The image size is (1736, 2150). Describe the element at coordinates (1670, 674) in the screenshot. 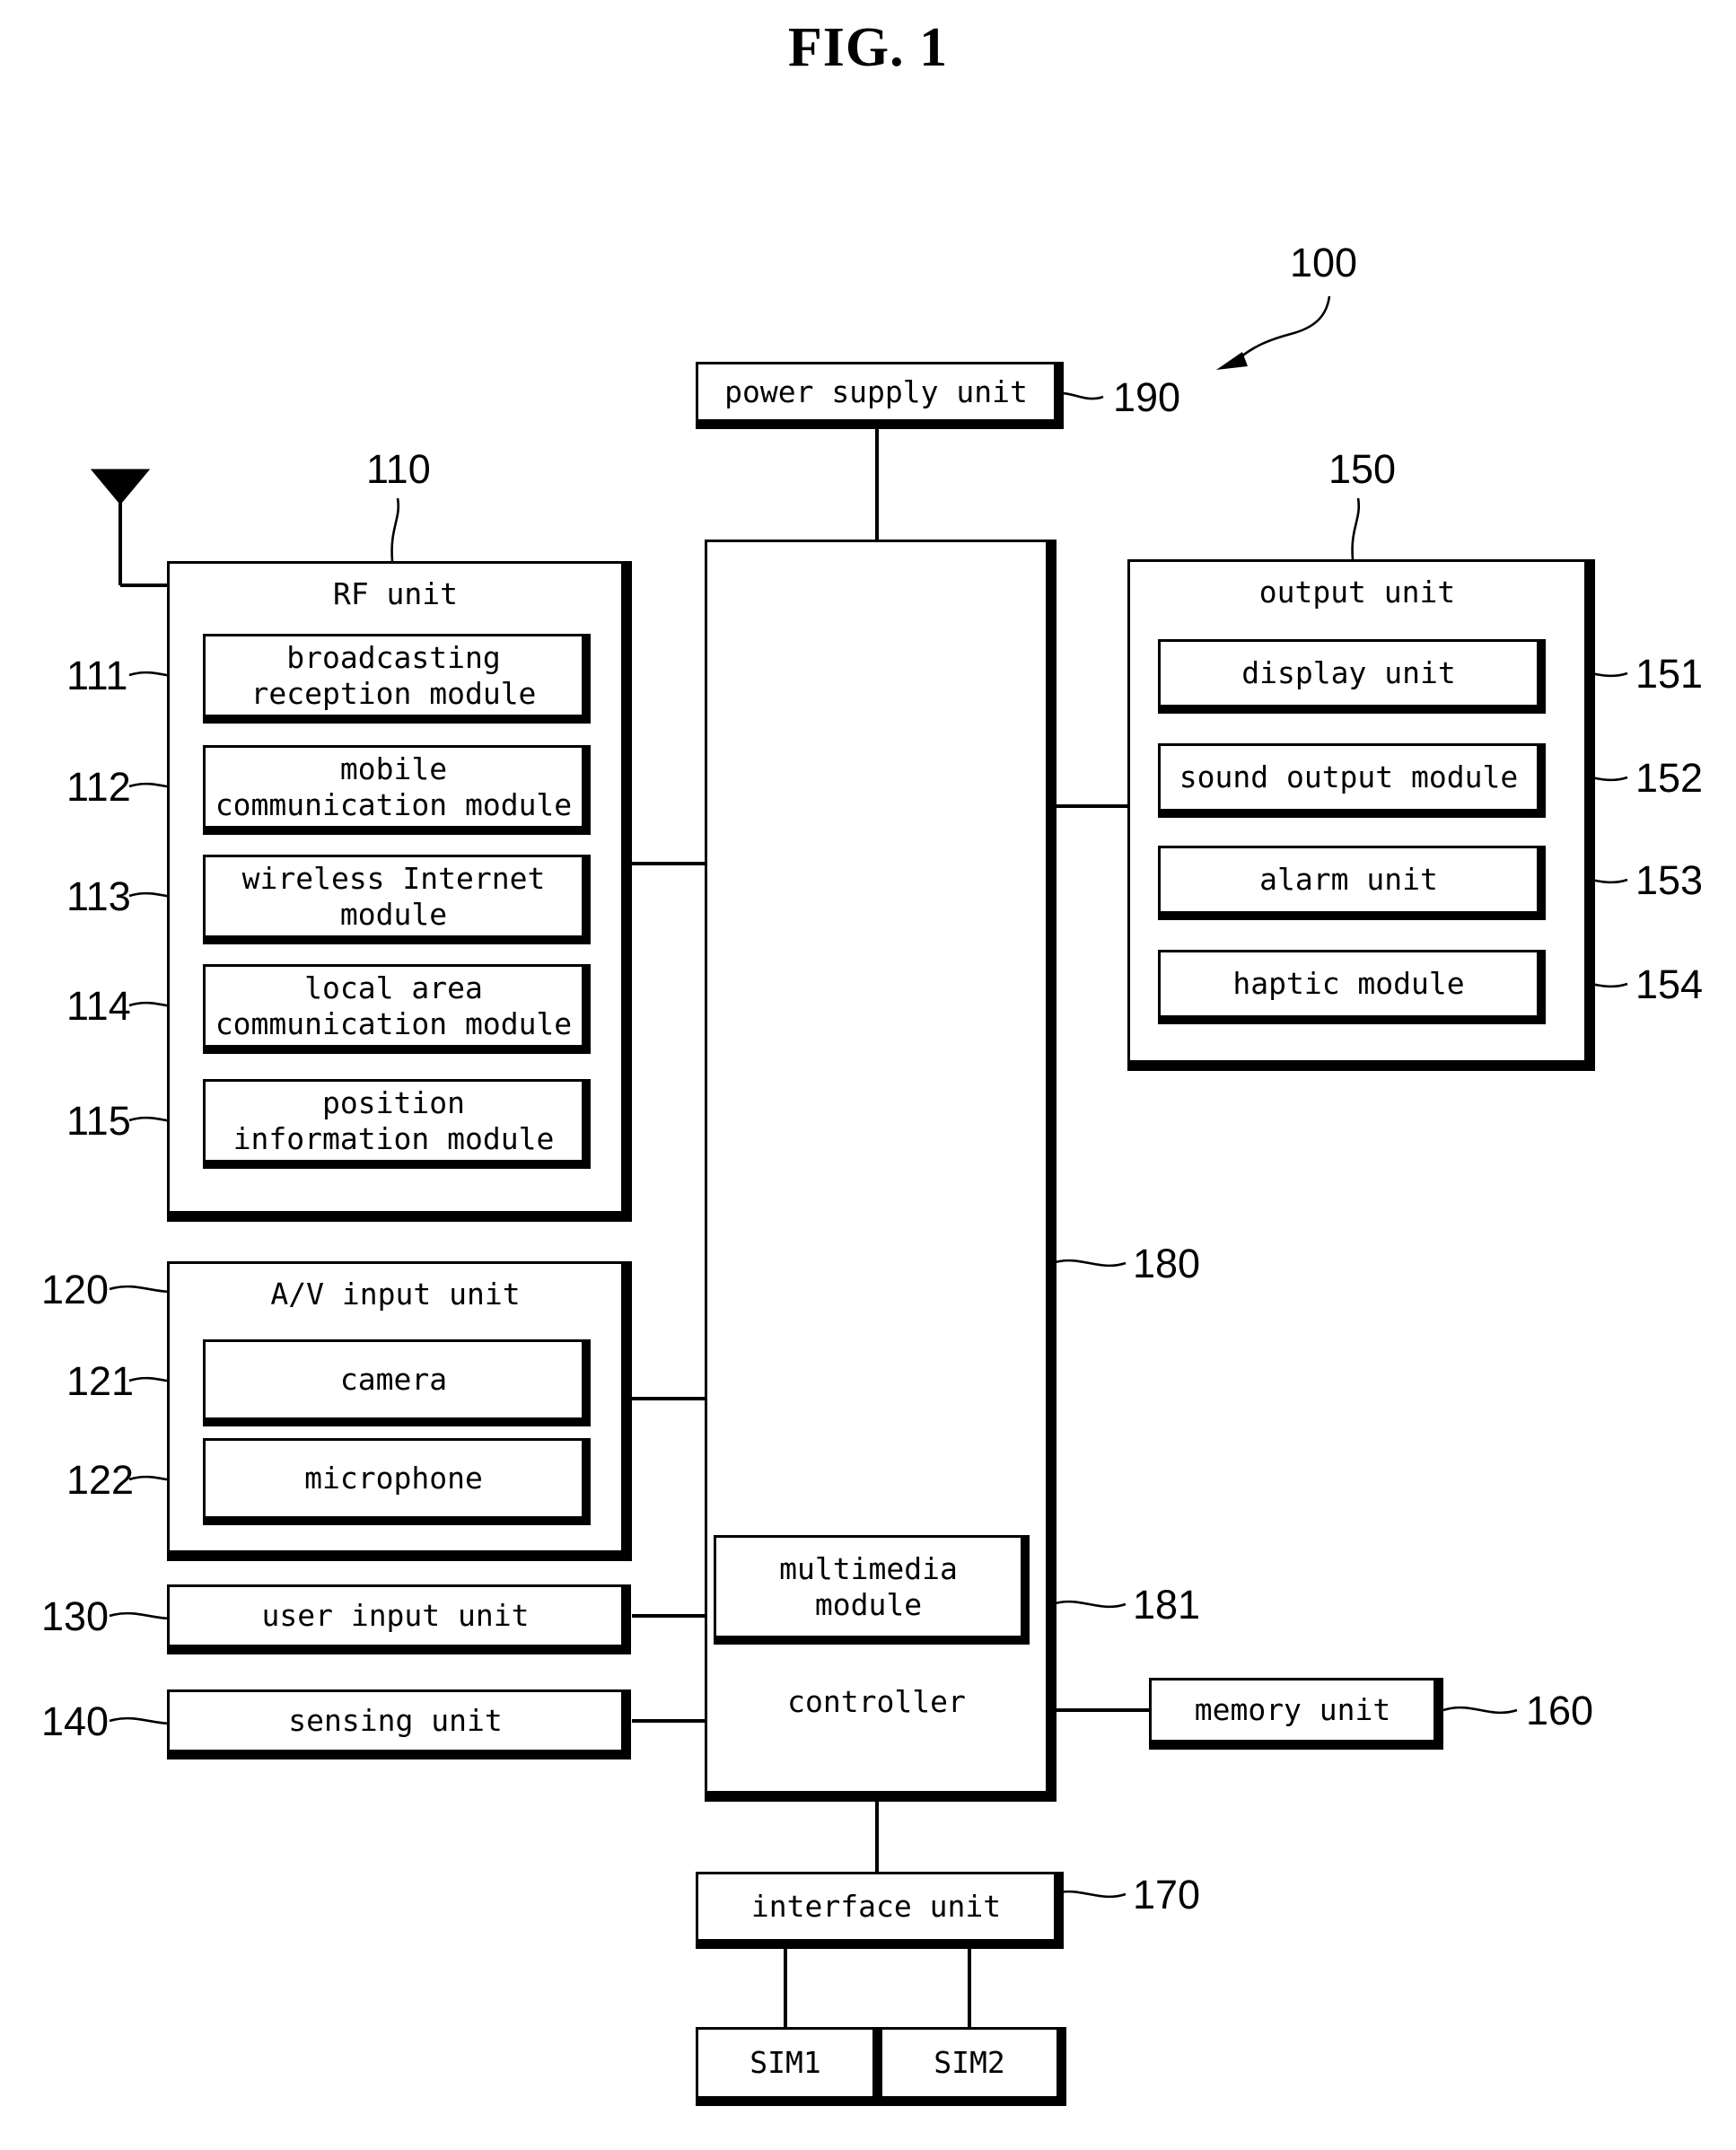

I see `ref-151: 151` at that location.